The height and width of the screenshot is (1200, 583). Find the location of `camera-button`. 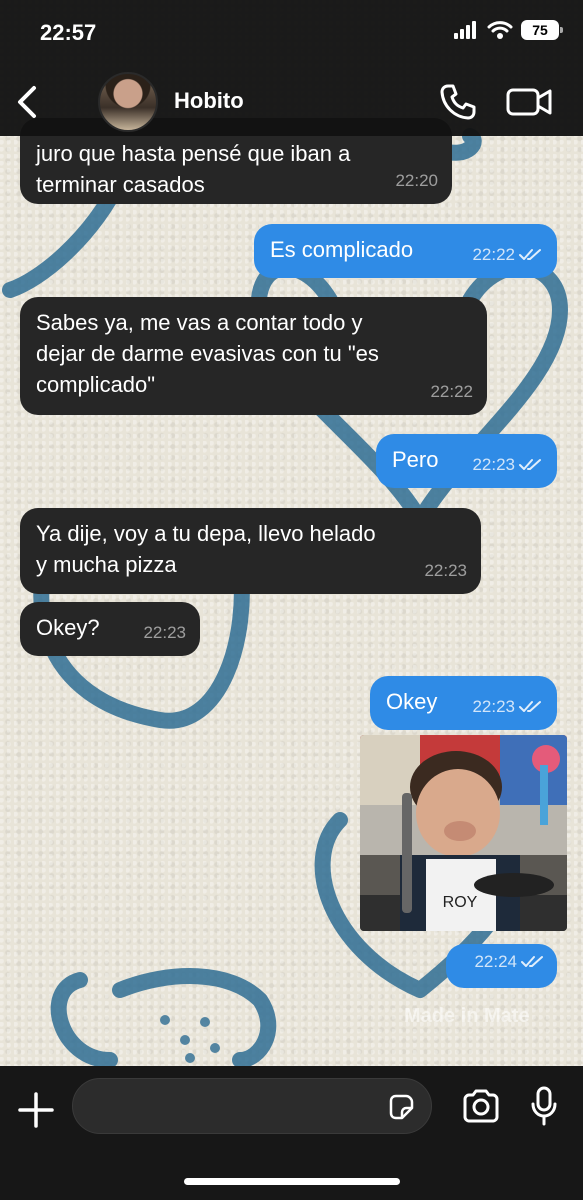

camera-button is located at coordinates (481, 1106).